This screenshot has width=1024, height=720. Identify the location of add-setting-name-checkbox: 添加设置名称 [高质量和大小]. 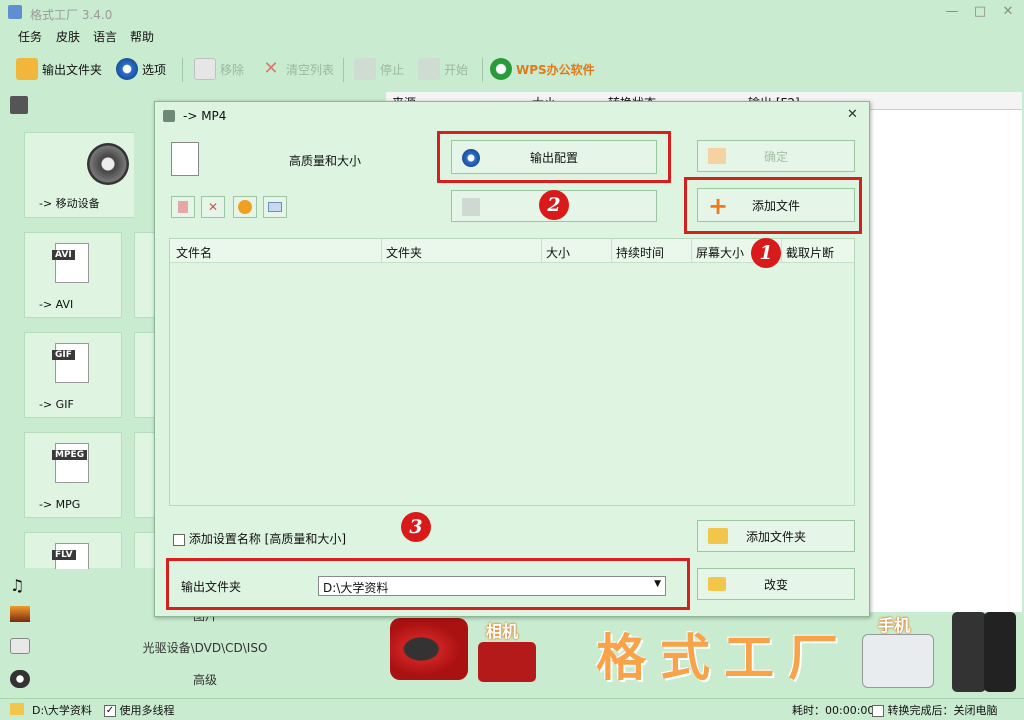
(259, 538).